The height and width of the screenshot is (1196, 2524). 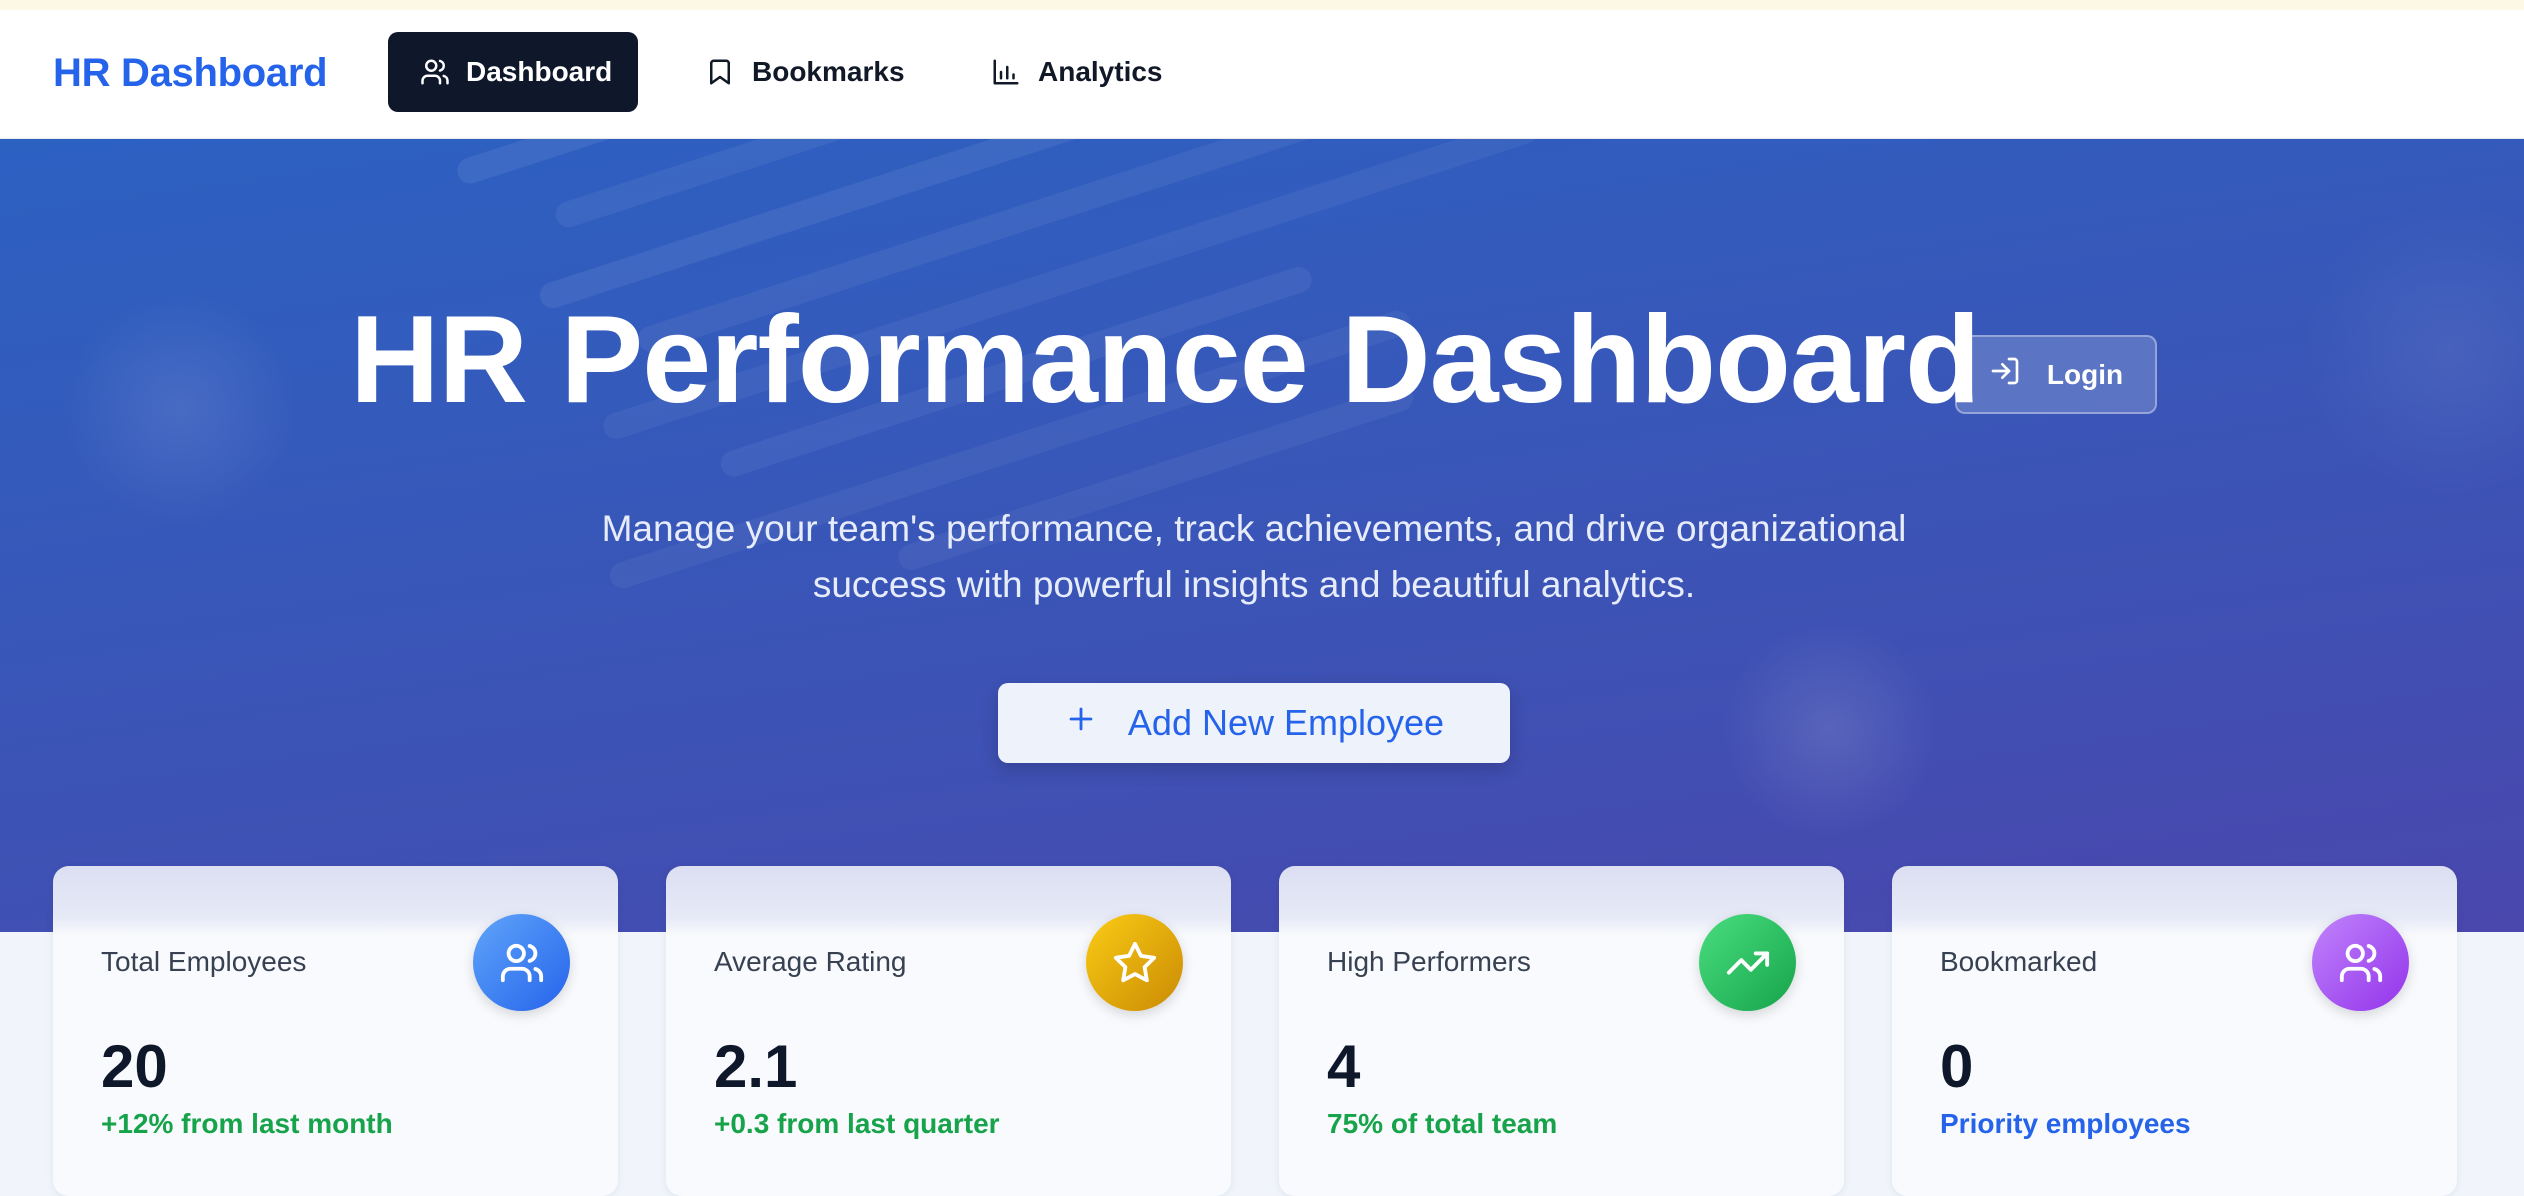 What do you see at coordinates (2085, 374) in the screenshot?
I see `login-label: Login` at bounding box center [2085, 374].